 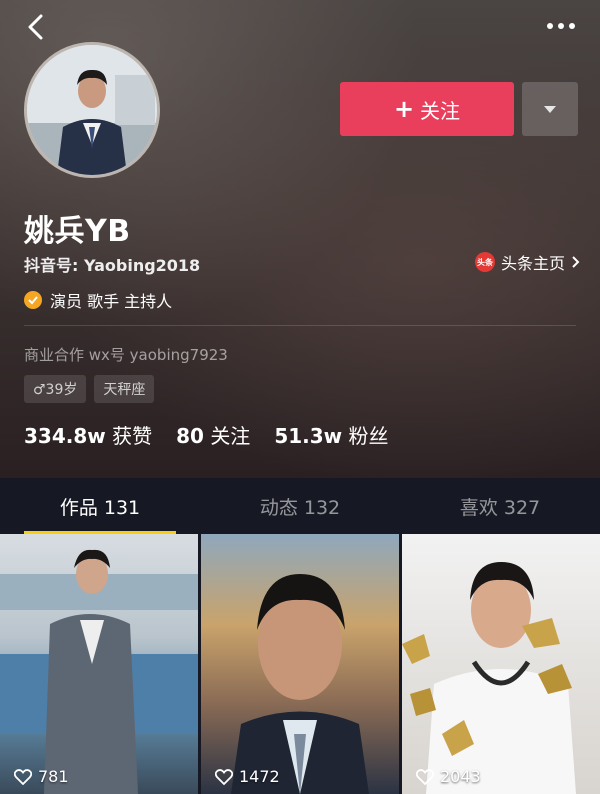 I want to click on avatar-image, so click(x=92, y=110).